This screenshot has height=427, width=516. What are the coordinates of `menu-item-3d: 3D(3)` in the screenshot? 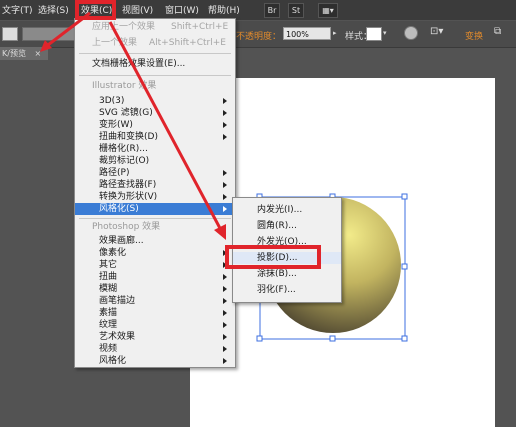 It's located at (155, 101).